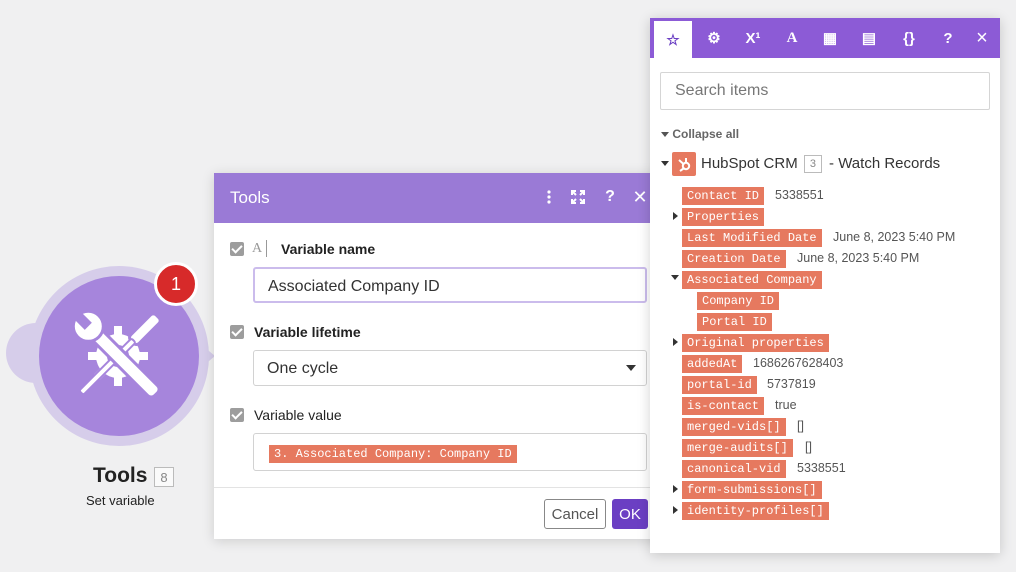 This screenshot has height=572, width=1016. Describe the element at coordinates (354, 286) in the screenshot. I see `variable-name-value: Associated Company ID` at that location.